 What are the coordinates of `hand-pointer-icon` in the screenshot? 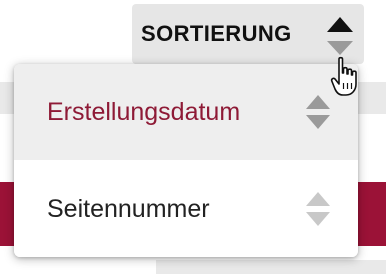 It's located at (343, 76).